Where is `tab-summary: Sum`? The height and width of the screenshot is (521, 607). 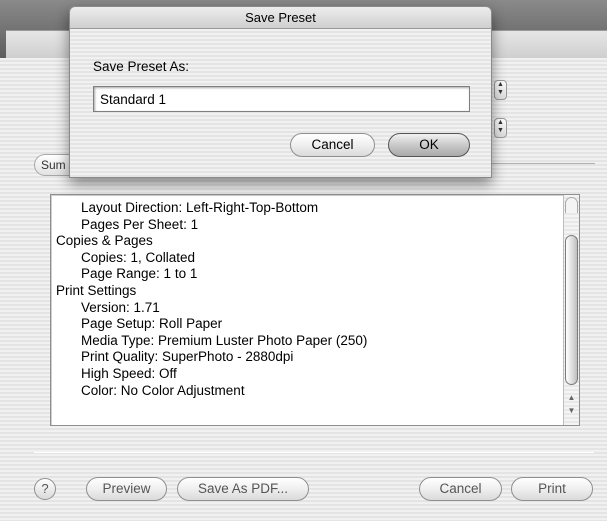
tab-summary: Sum is located at coordinates (54, 165).